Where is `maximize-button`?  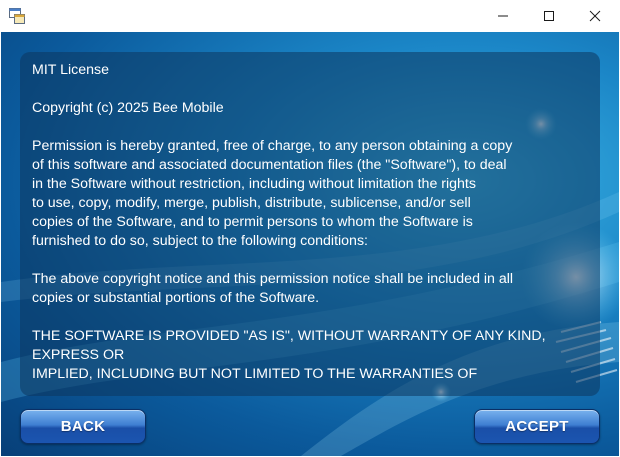
maximize-button is located at coordinates (549, 16).